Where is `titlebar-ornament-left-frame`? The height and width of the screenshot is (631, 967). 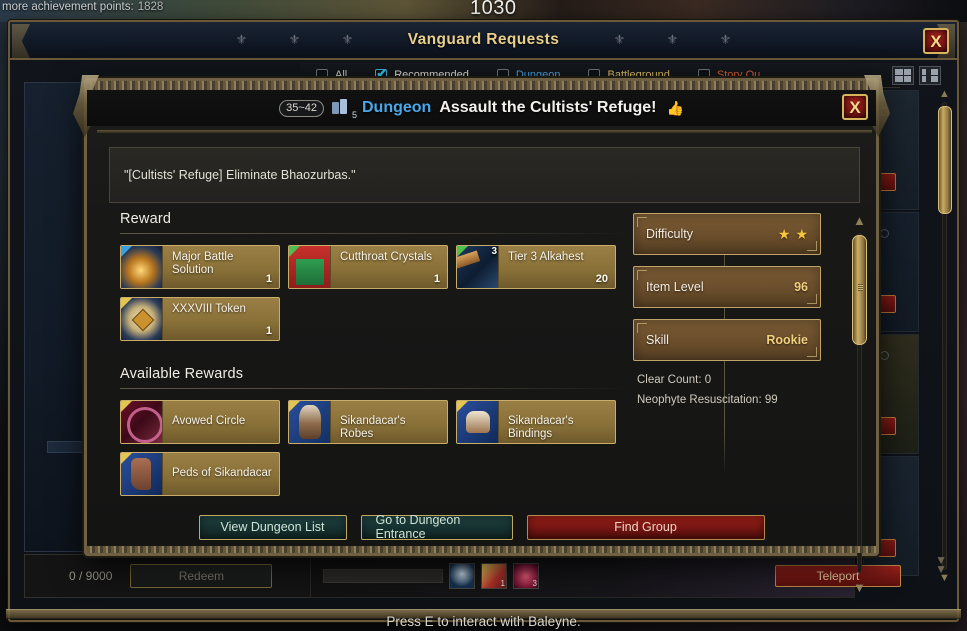
titlebar-ornament-left-frame is located at coordinates (21, 41).